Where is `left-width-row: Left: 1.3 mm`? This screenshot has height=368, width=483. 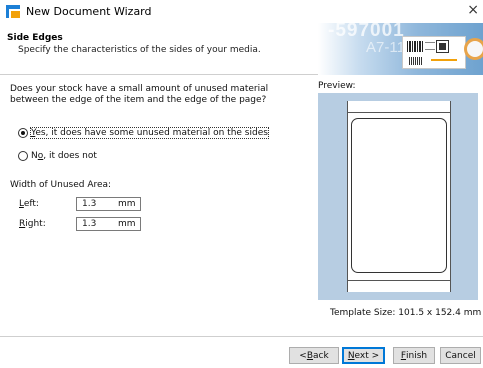 left-width-row: Left: 1.3 mm is located at coordinates (80, 204).